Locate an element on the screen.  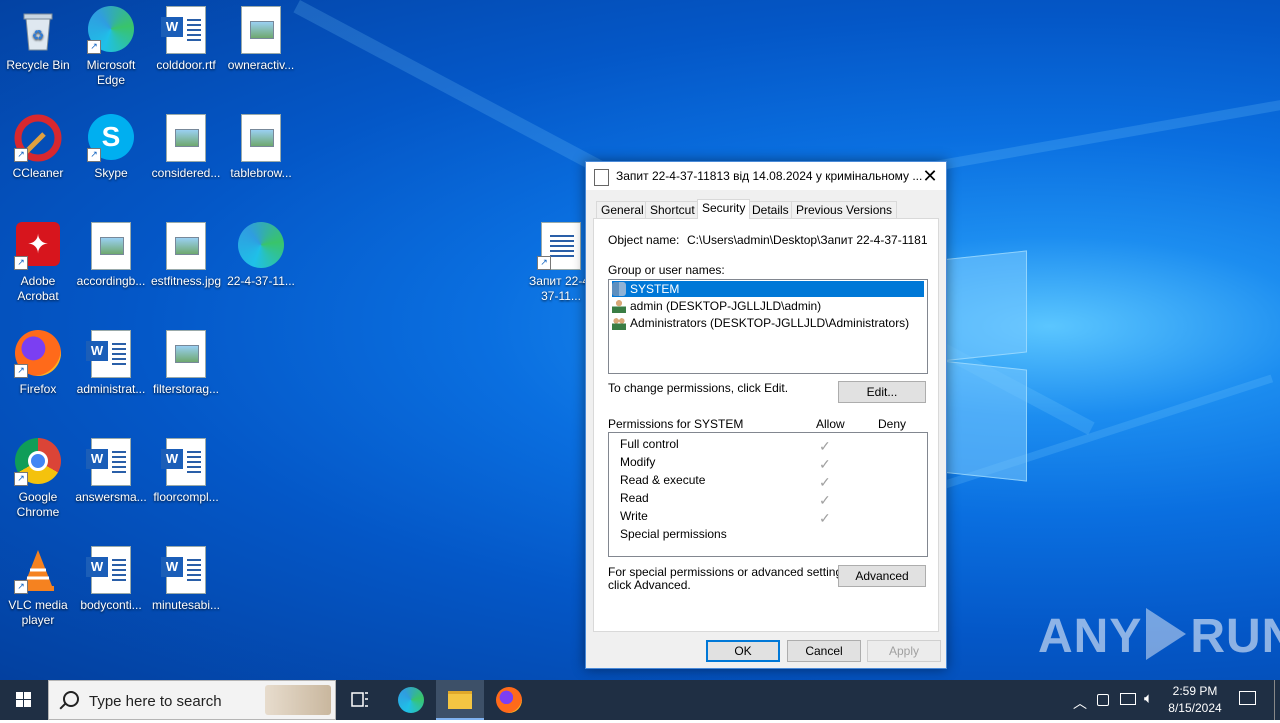
taskbar-file-explorer is located at coordinates (460, 700).